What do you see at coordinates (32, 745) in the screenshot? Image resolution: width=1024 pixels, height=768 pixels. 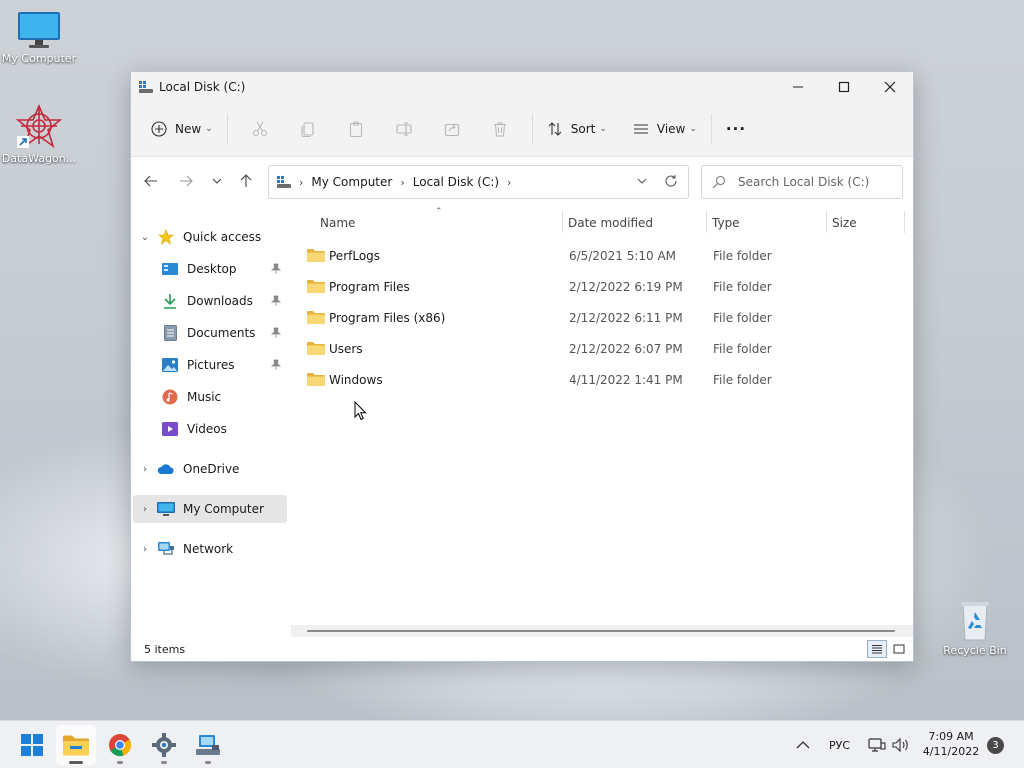 I see `start-button` at bounding box center [32, 745].